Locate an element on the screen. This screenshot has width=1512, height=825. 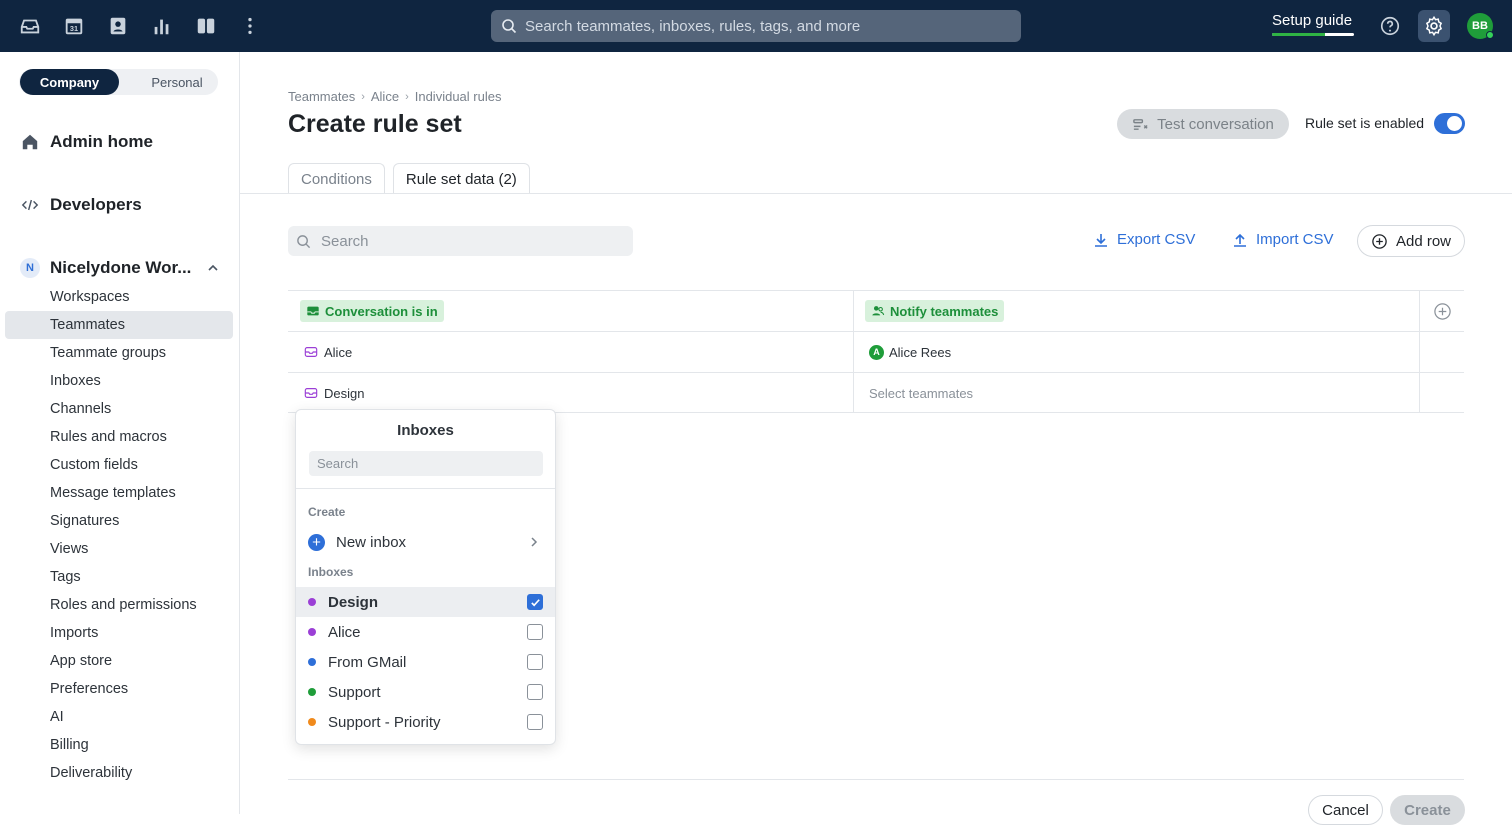
test-conversation-button: Test conversation is located at coordinates (1203, 124).